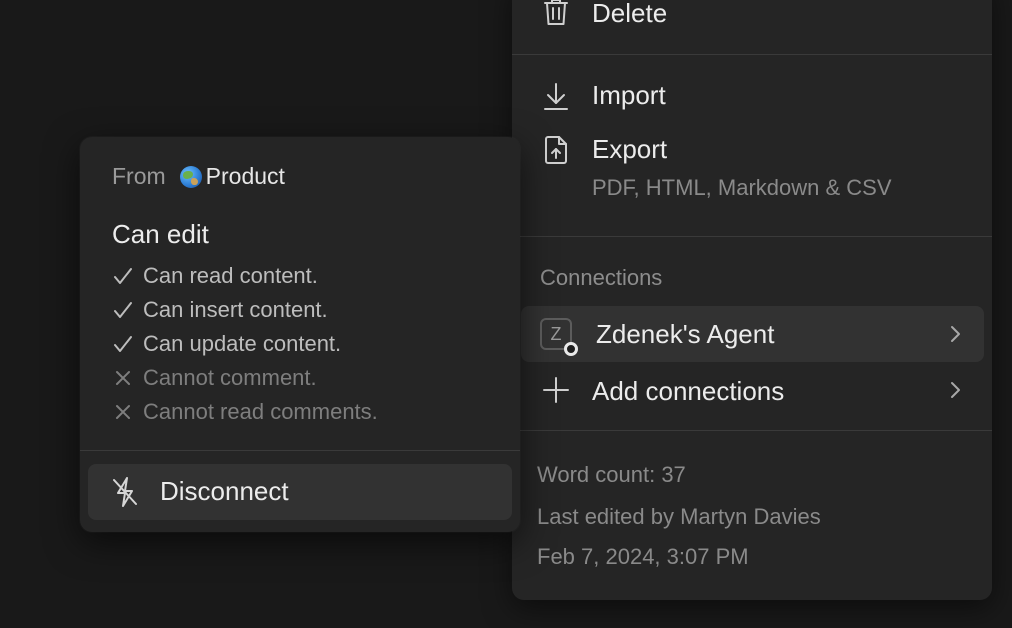 Image resolution: width=1012 pixels, height=628 pixels. What do you see at coordinates (300, 450) in the screenshot?
I see `popover-divider` at bounding box center [300, 450].